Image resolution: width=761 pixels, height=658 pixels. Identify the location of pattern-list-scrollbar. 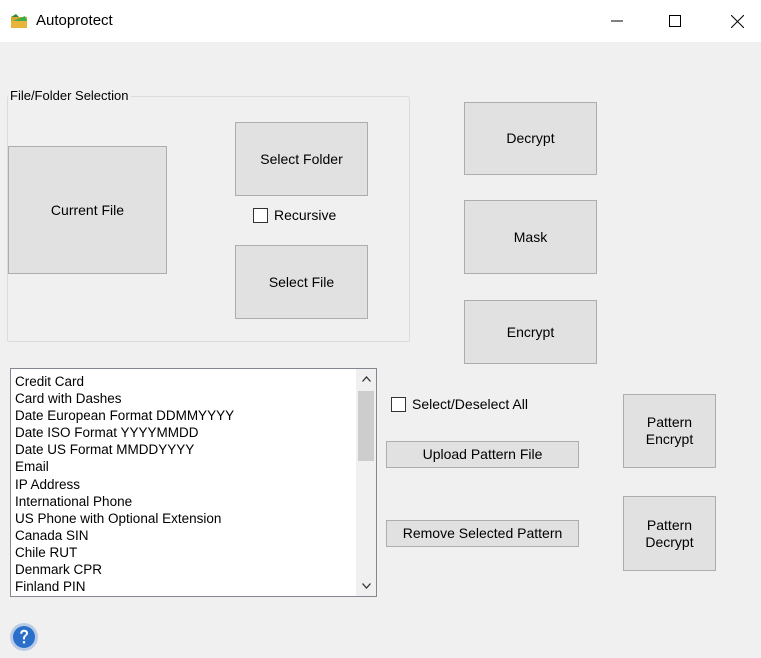
(366, 482).